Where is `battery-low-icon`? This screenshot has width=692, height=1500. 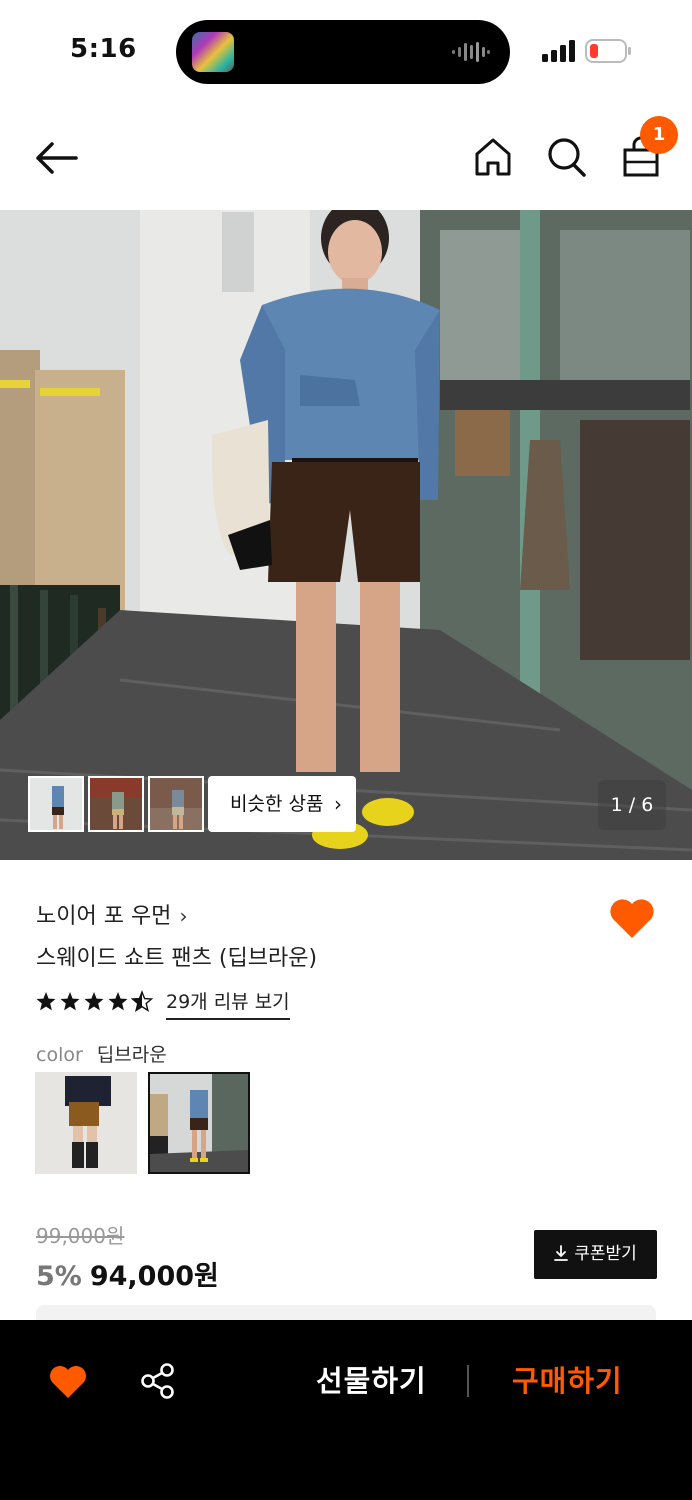
battery-low-icon is located at coordinates (608, 51).